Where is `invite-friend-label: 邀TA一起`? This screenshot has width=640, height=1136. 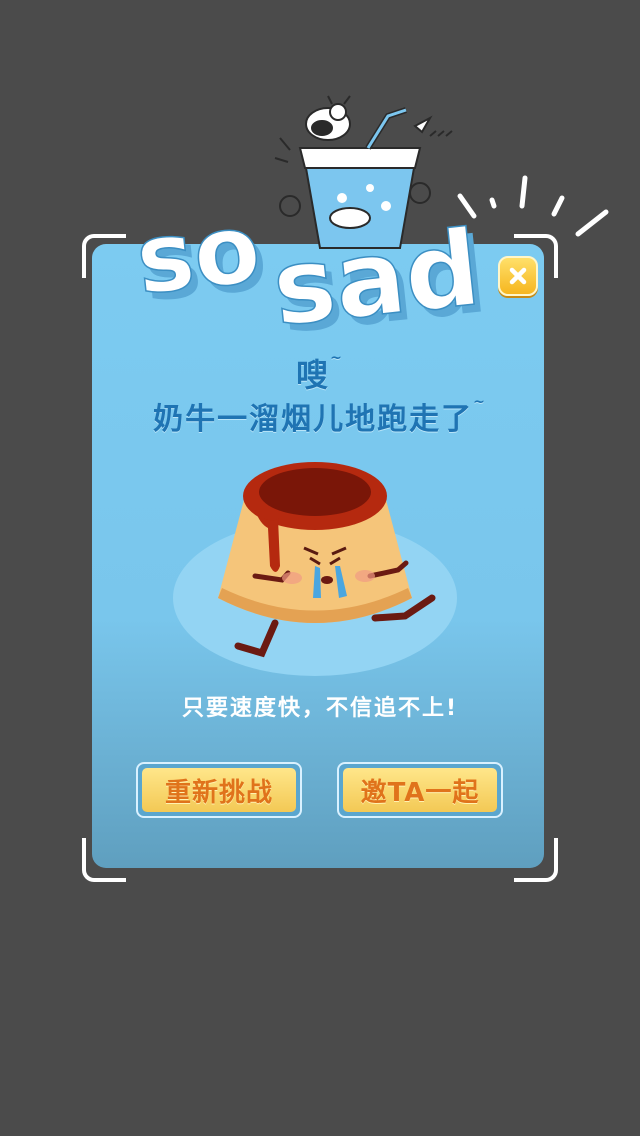 invite-friend-label: 邀TA一起 is located at coordinates (420, 790).